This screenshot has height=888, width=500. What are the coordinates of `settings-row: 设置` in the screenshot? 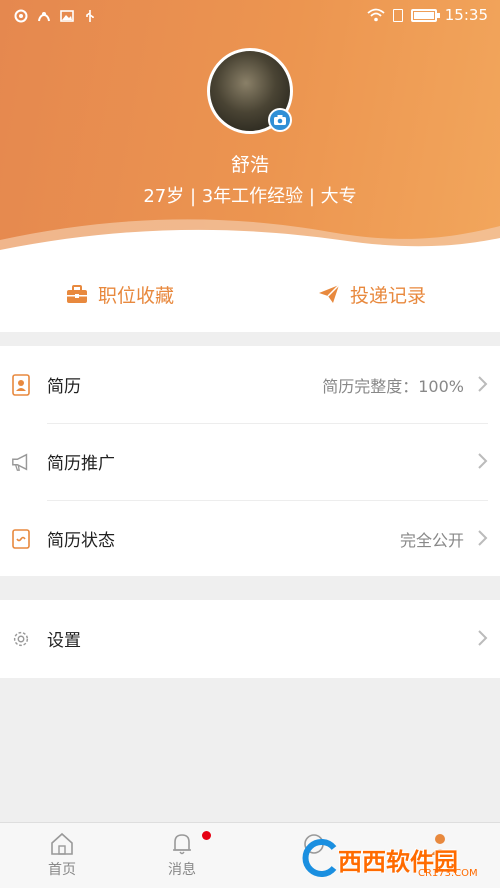 It's located at (250, 638).